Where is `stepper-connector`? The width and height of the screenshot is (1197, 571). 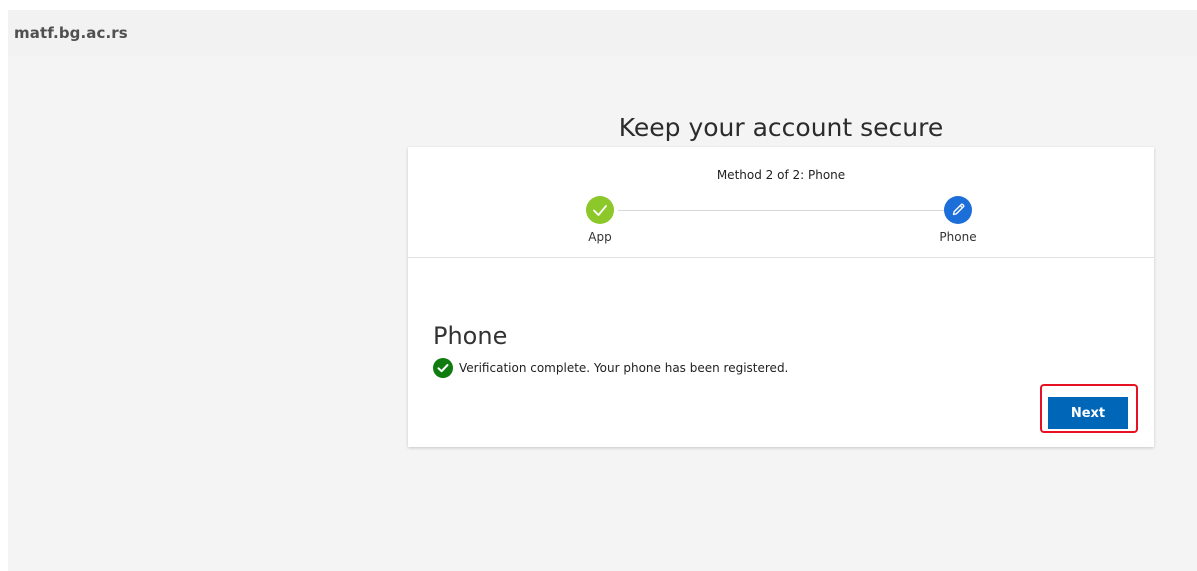
stepper-connector is located at coordinates (784, 210).